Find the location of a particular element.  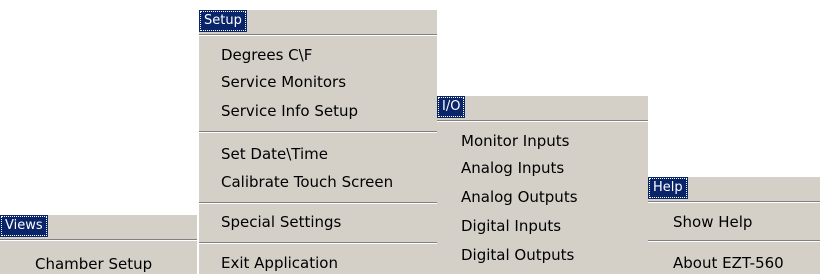

io-menu-title: I/O is located at coordinates (451, 107).